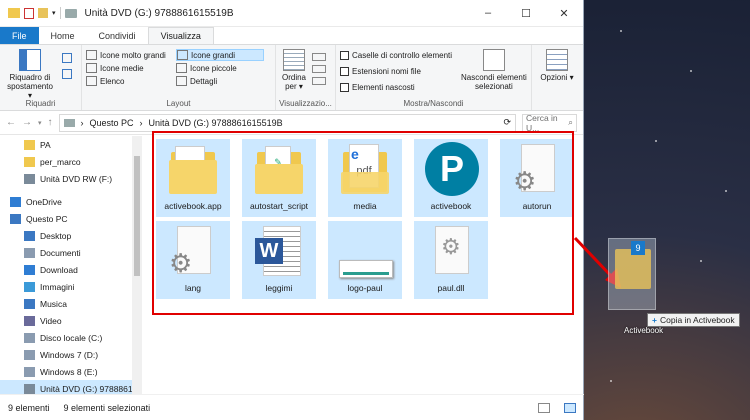 Image resolution: width=750 pixels, height=420 pixels. Describe the element at coordinates (71, 387) in the screenshot. I see `nav-item: Unità DVD (G:) 978886161` at that location.